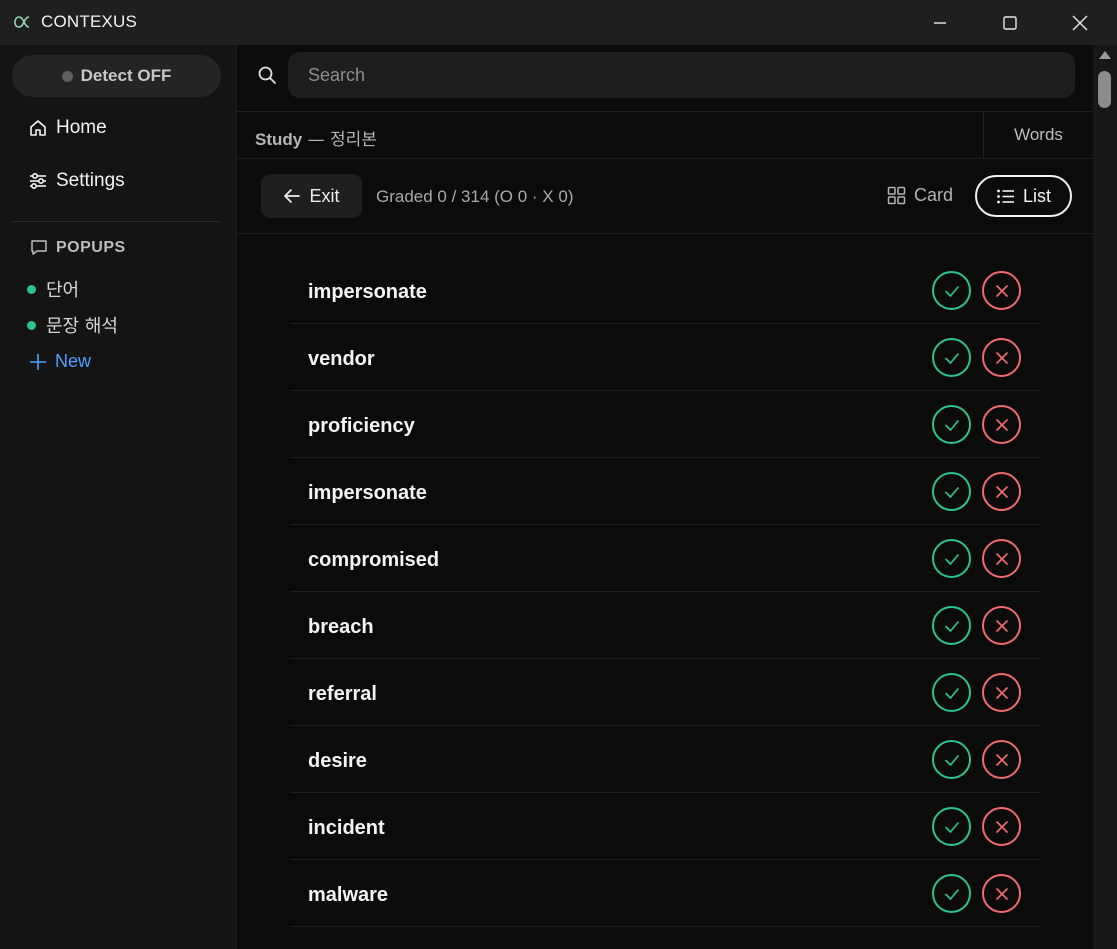  I want to click on word-text: proficiency, so click(361, 426).